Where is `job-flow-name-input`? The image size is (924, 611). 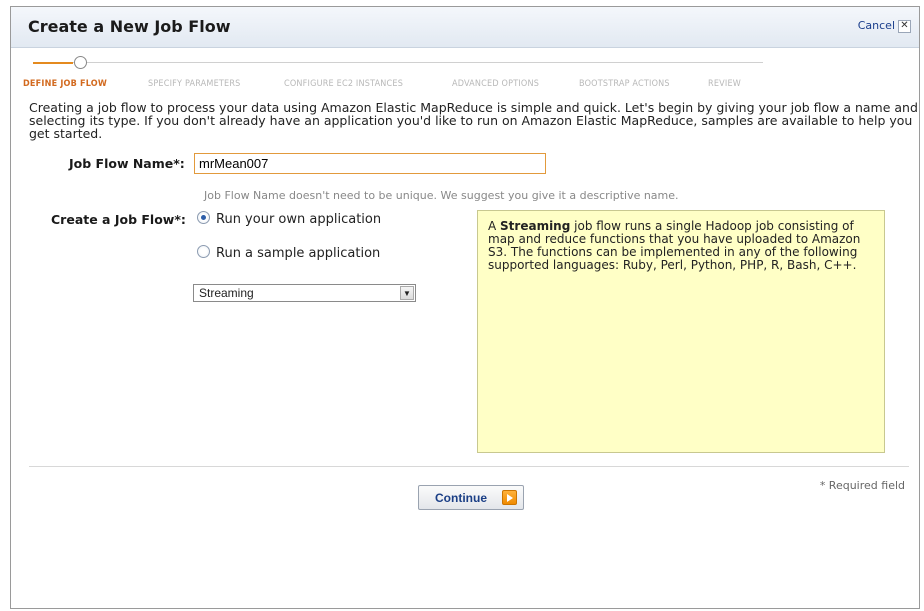
job-flow-name-input is located at coordinates (370, 163).